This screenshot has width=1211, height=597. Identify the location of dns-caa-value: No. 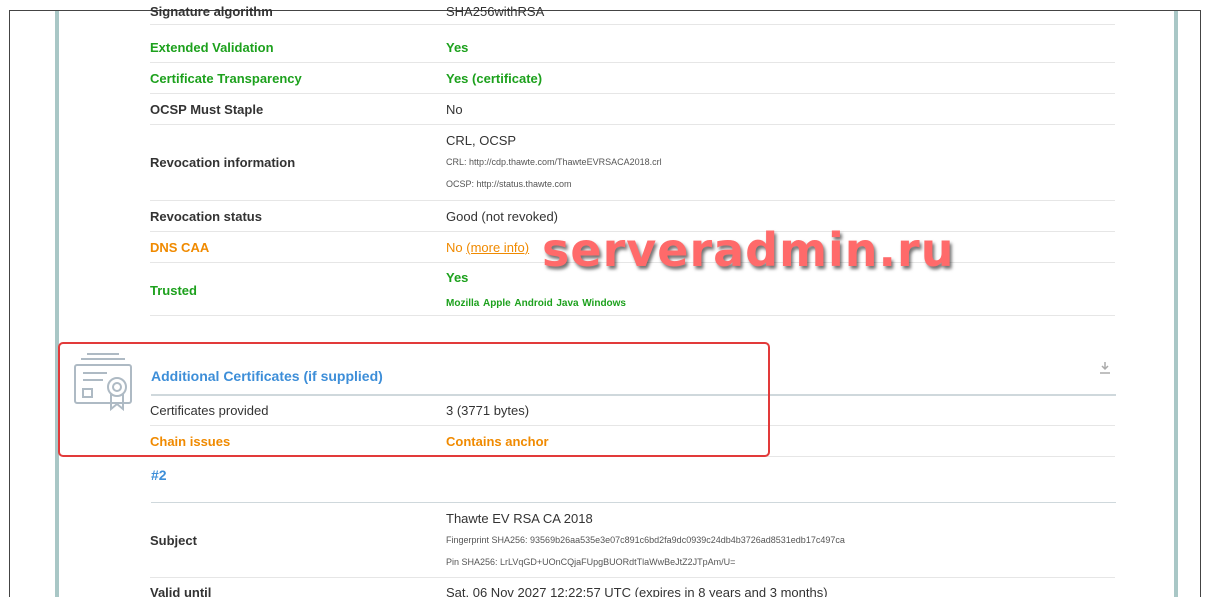
(454, 247).